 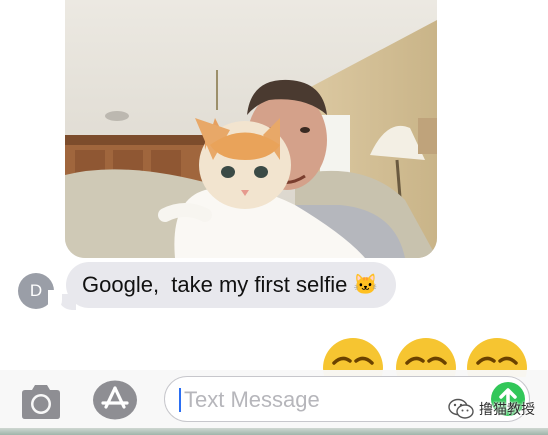 What do you see at coordinates (507, 410) in the screenshot?
I see `watermark-text: 撸猫教授` at bounding box center [507, 410].